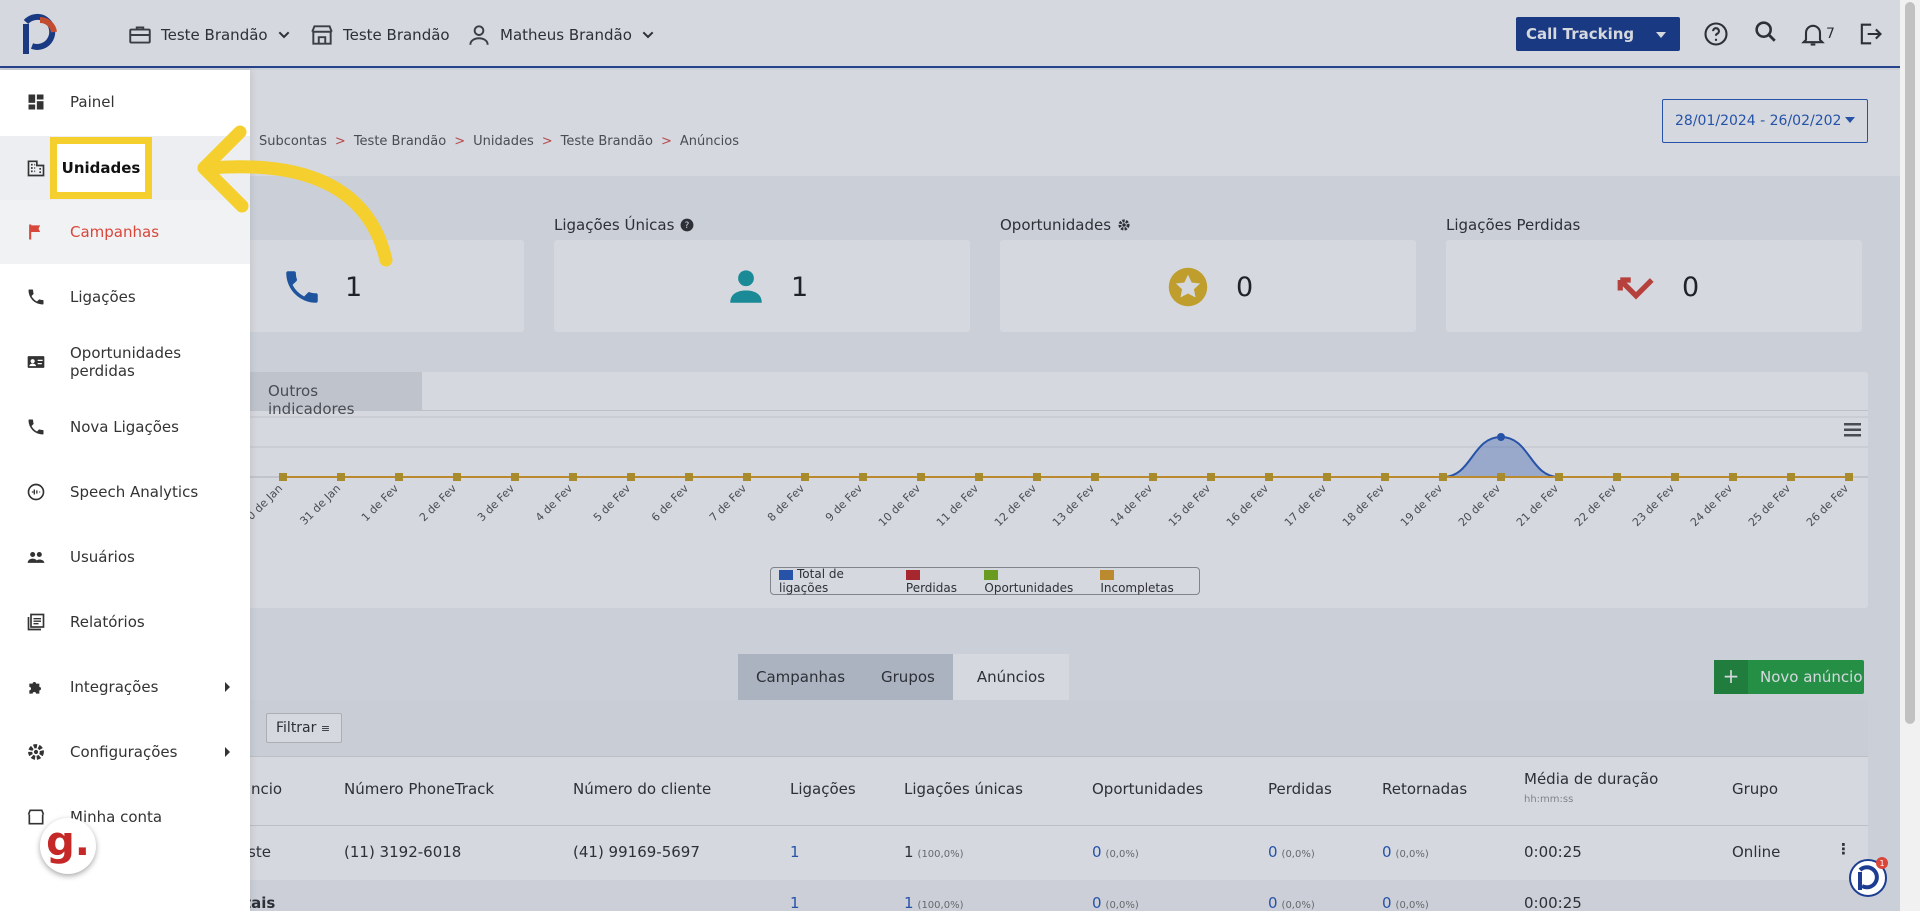  I want to click on flag-icon, so click(35, 232).